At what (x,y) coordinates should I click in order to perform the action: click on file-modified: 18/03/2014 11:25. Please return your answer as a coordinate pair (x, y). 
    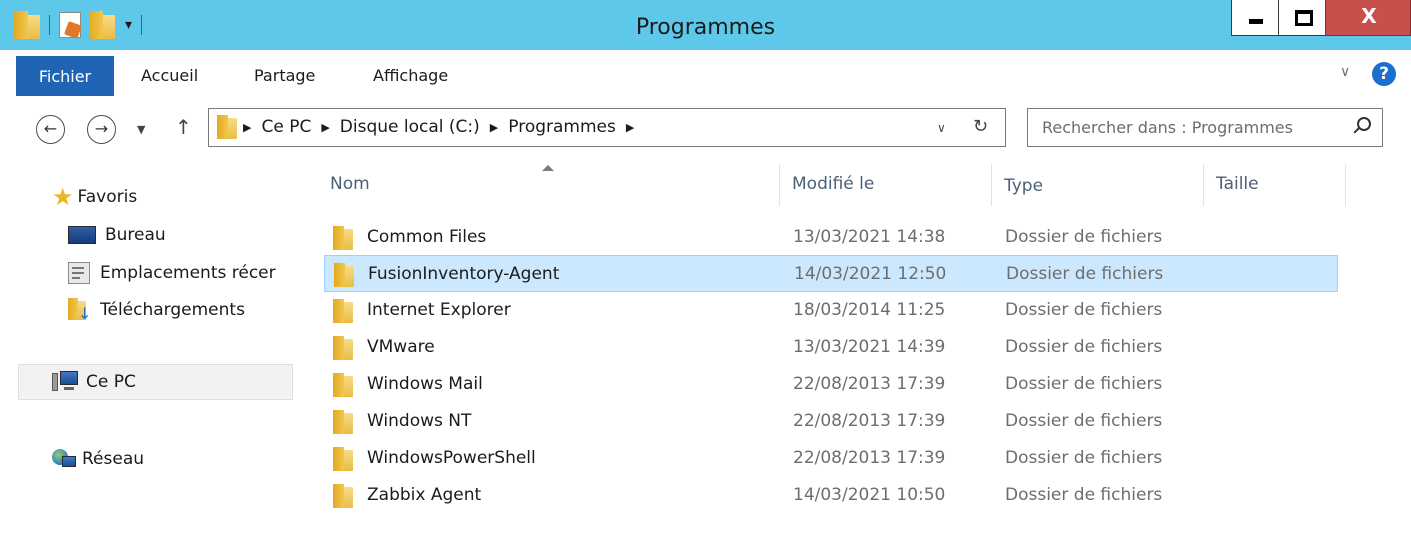
    Looking at the image, I should click on (869, 310).